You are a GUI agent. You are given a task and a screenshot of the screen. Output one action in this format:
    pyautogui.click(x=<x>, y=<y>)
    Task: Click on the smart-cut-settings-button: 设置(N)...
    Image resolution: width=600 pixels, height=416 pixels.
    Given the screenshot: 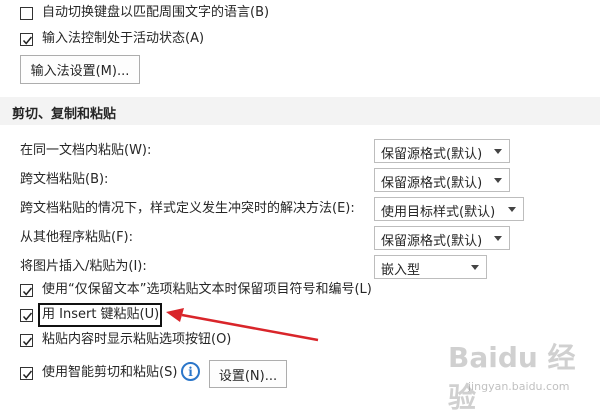 What is the action you would take?
    pyautogui.click(x=248, y=374)
    